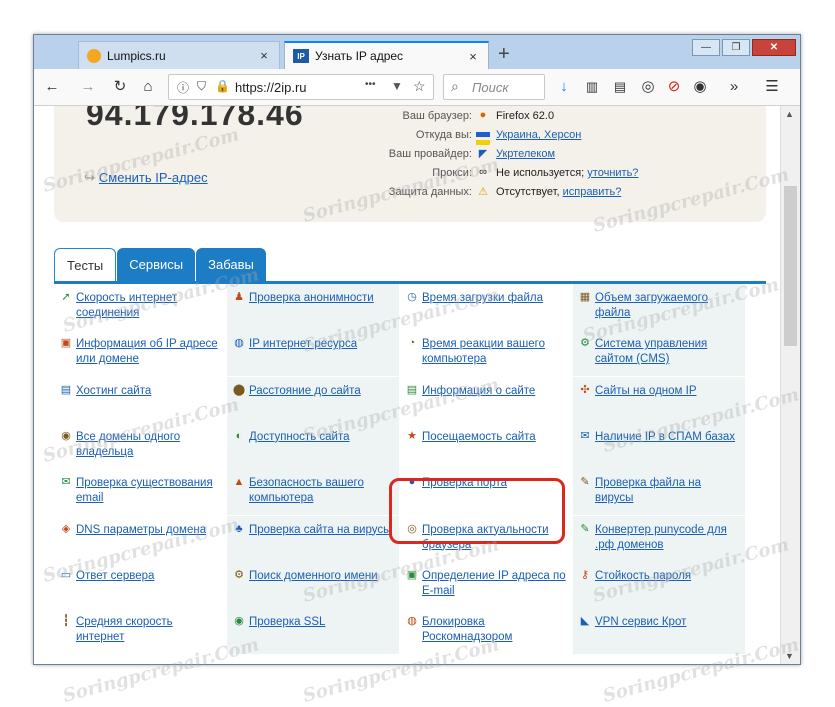  I want to click on service-item: ◈ DNS параметры домена, so click(140, 539).